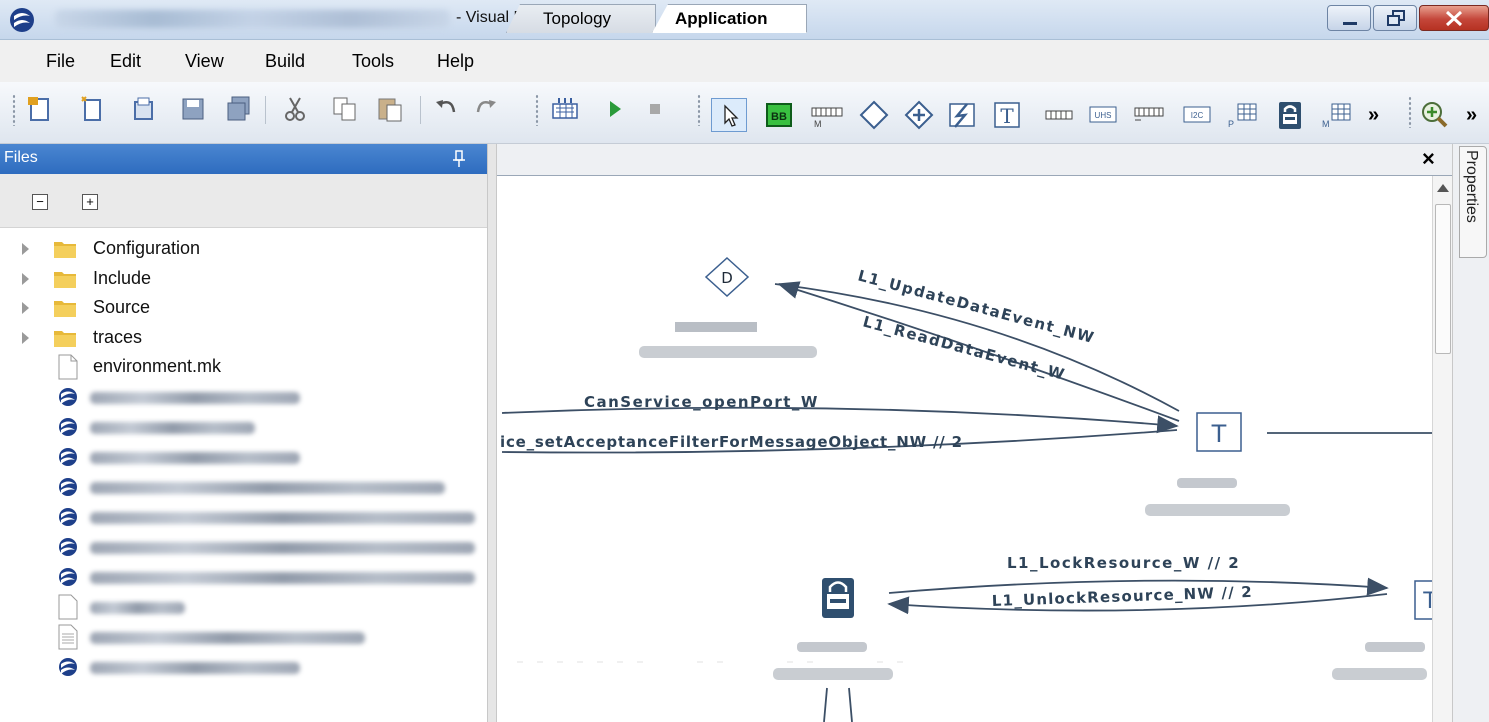 The width and height of the screenshot is (1489, 722). What do you see at coordinates (68, 637) in the screenshot?
I see `text-file-icon` at bounding box center [68, 637].